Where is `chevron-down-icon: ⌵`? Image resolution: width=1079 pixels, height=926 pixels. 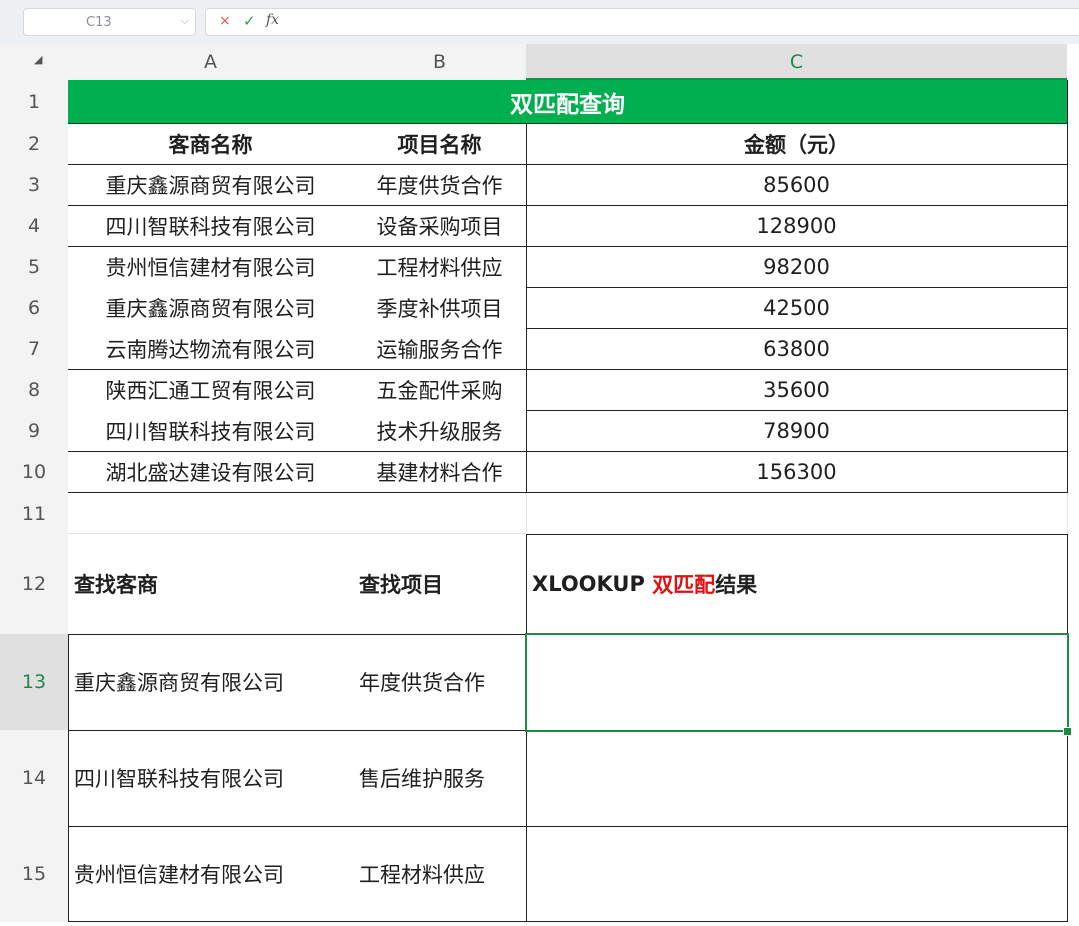
chevron-down-icon: ⌵ is located at coordinates (185, 21).